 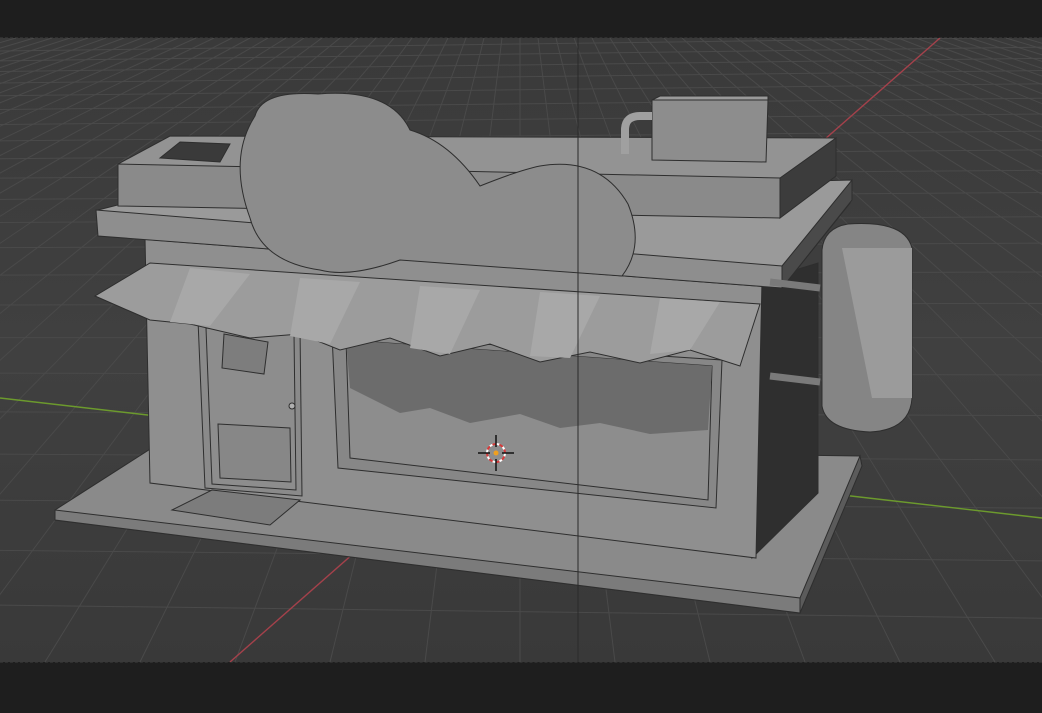 I want to click on ac-unit, so click(x=710, y=131).